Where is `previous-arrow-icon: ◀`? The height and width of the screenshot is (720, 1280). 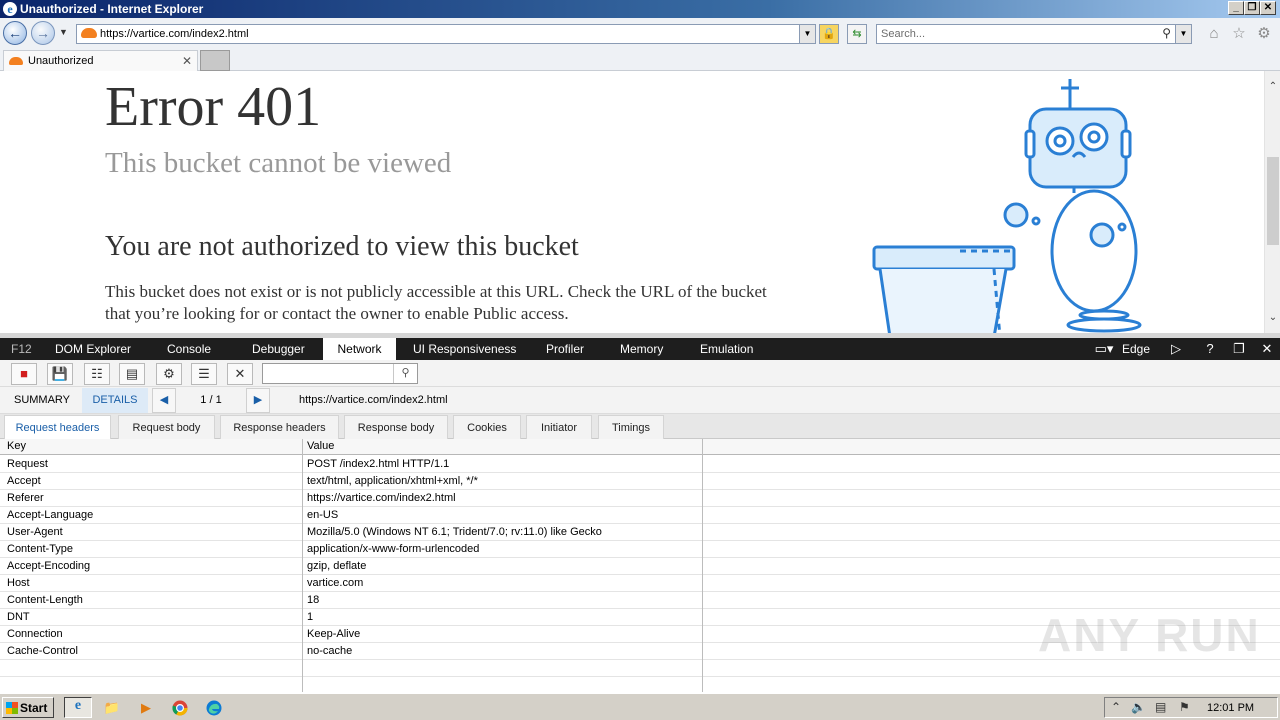 previous-arrow-icon: ◀ is located at coordinates (164, 400).